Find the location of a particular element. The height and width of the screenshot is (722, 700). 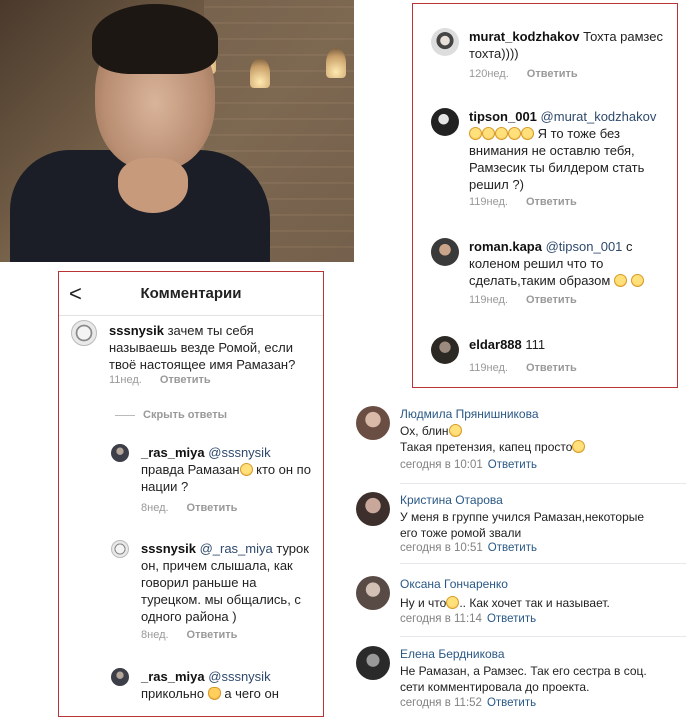

comment-time: сегодня в 10:51 is located at coordinates (441, 548).